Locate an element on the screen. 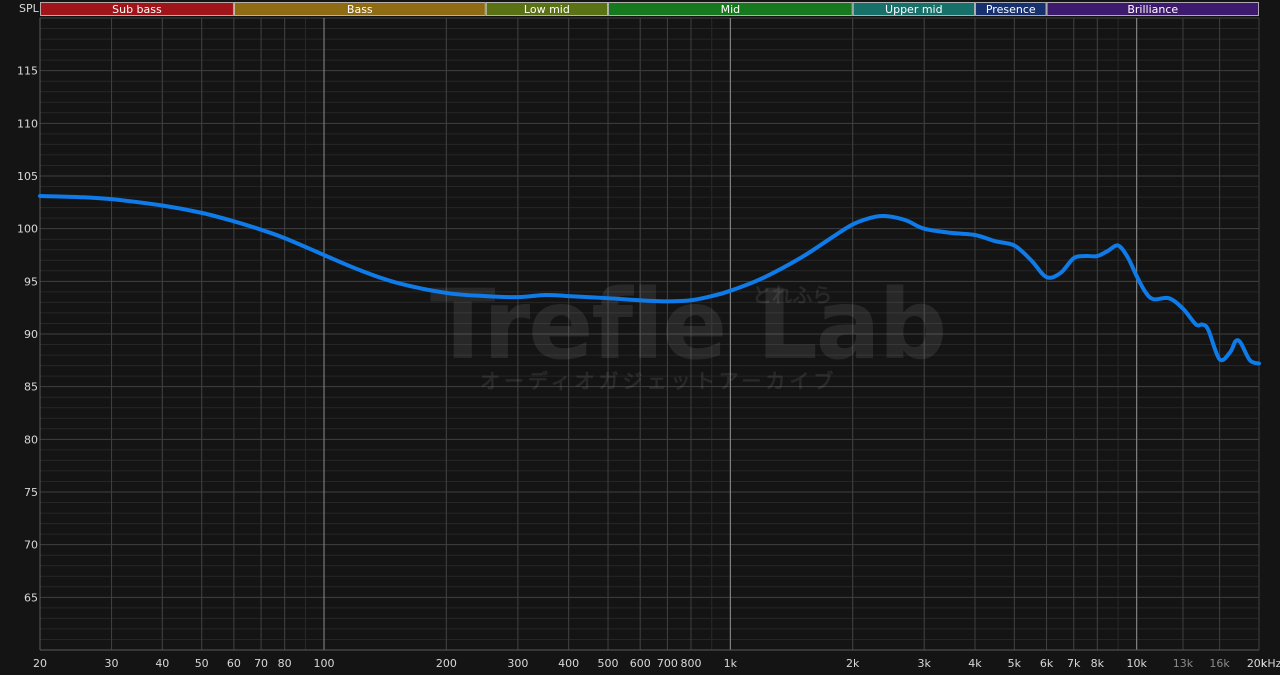 The width and height of the screenshot is (1280, 675). x-tick-label: 8k is located at coordinates (1098, 663).